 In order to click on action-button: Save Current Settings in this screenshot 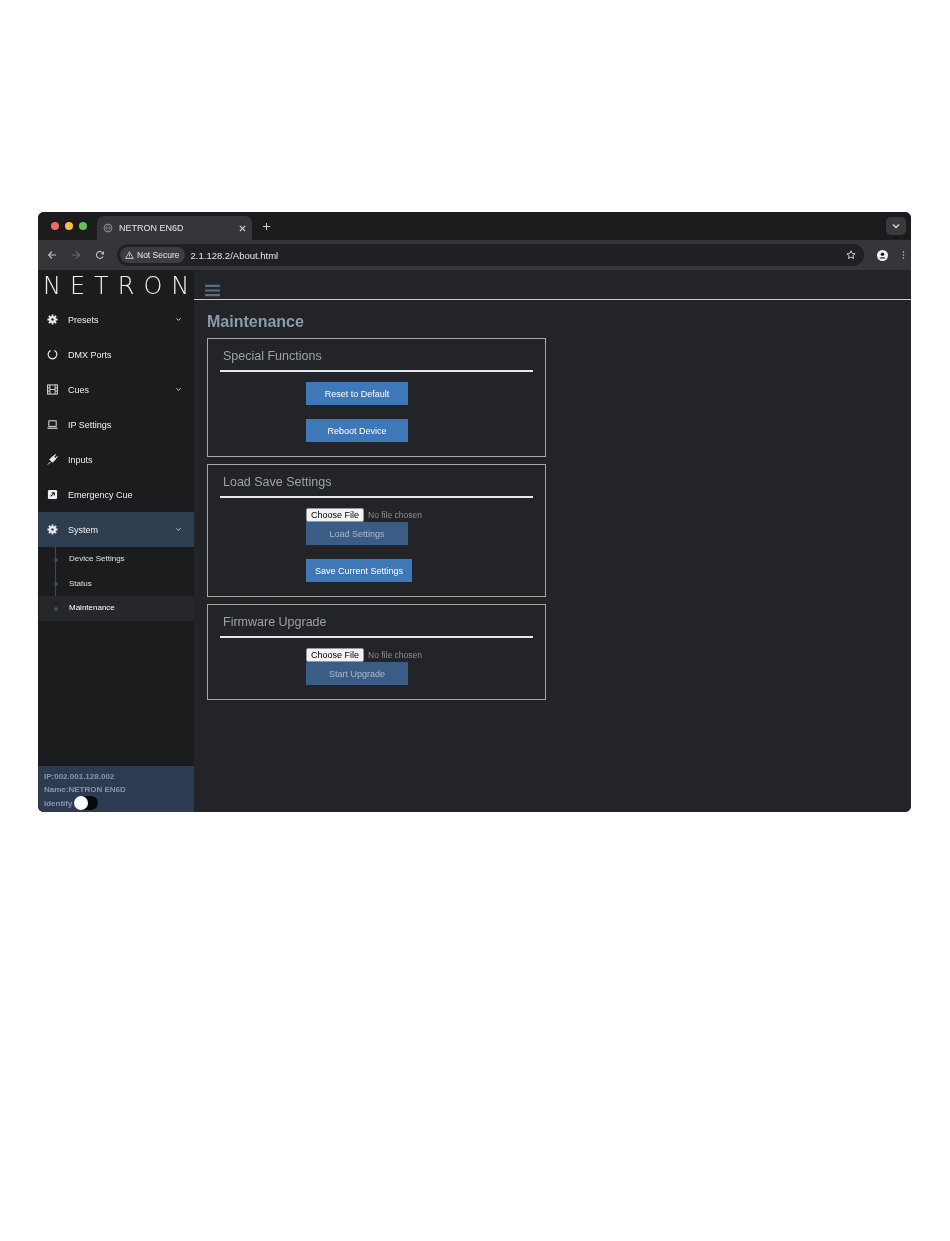, I will do `click(359, 570)`.